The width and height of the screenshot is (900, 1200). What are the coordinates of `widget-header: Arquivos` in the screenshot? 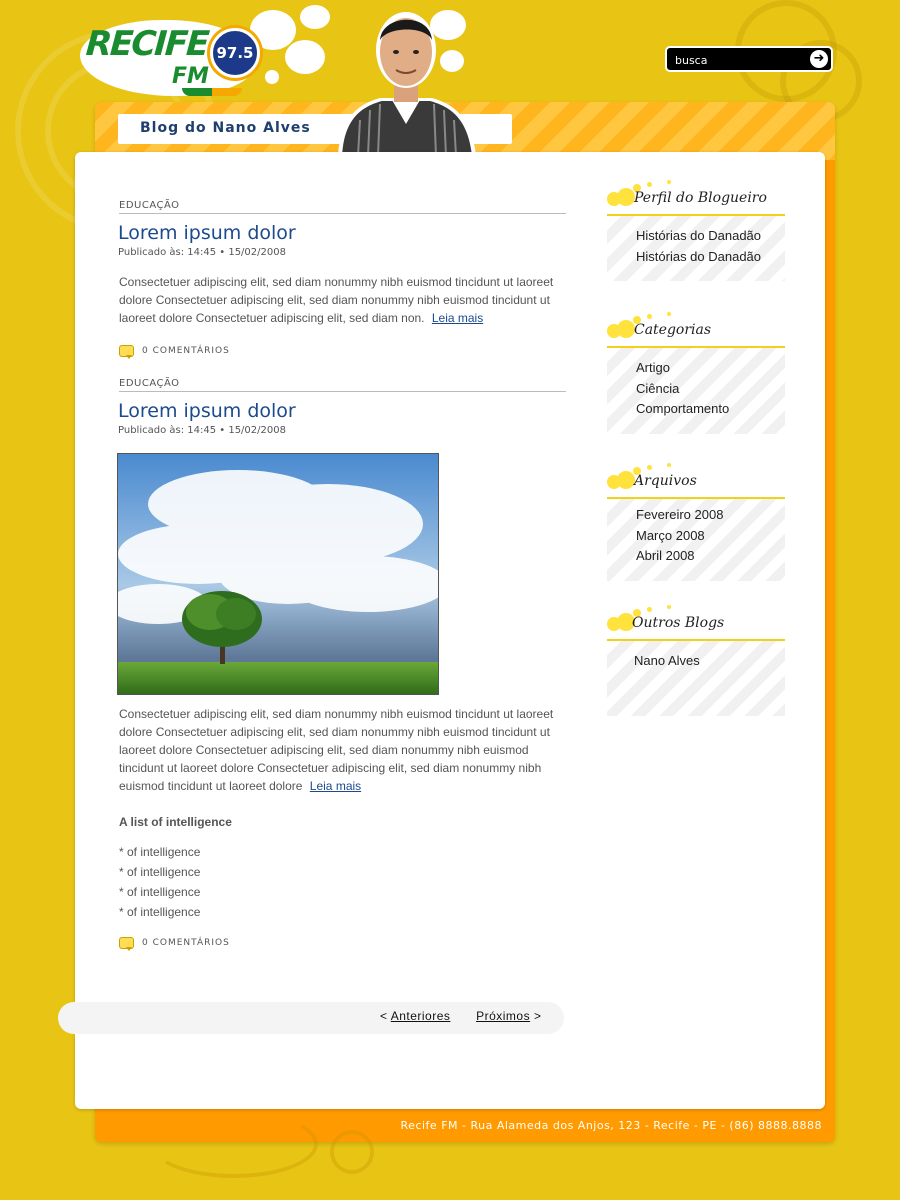 It's located at (696, 481).